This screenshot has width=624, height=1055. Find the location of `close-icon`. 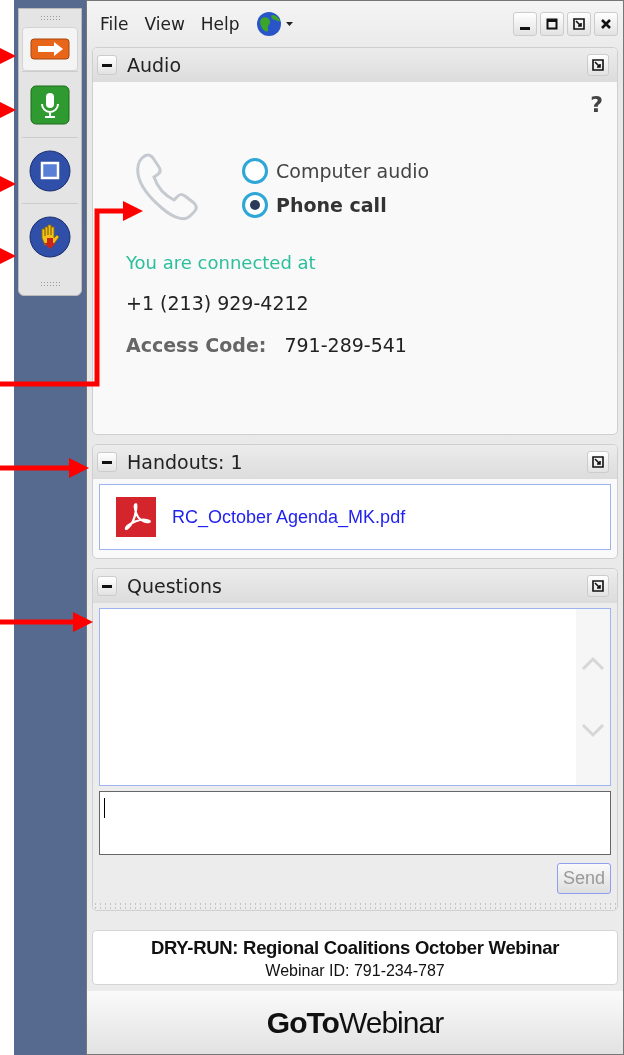

close-icon is located at coordinates (606, 24).